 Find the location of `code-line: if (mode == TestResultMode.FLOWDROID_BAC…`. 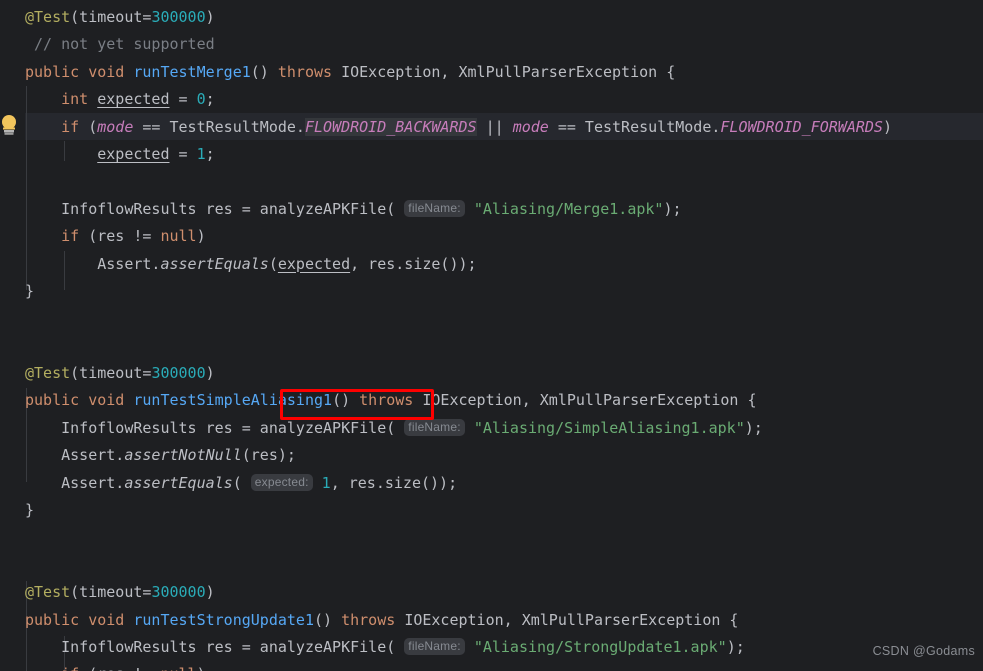

code-line: if (mode == TestResultMode.FLOWDROID_BAC… is located at coordinates (504, 127).